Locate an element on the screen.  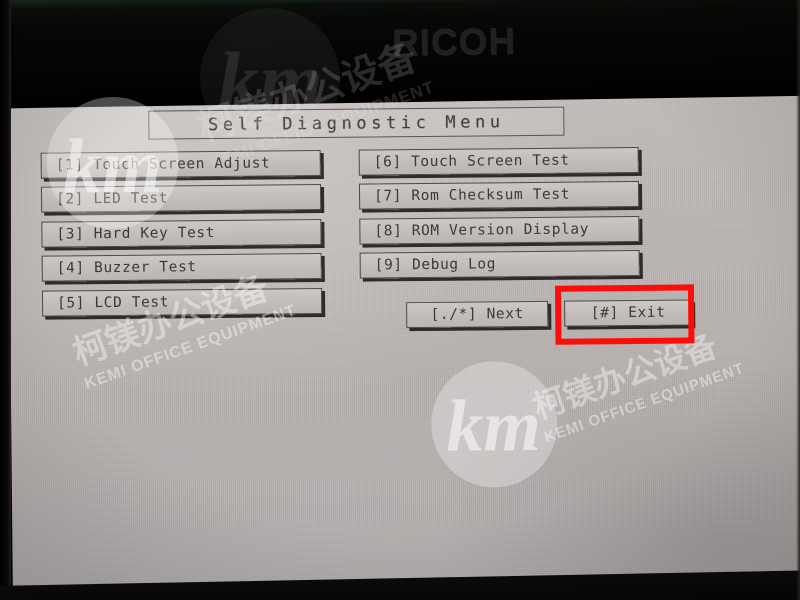
menu-button-label: [5] LCD Test is located at coordinates (113, 303).